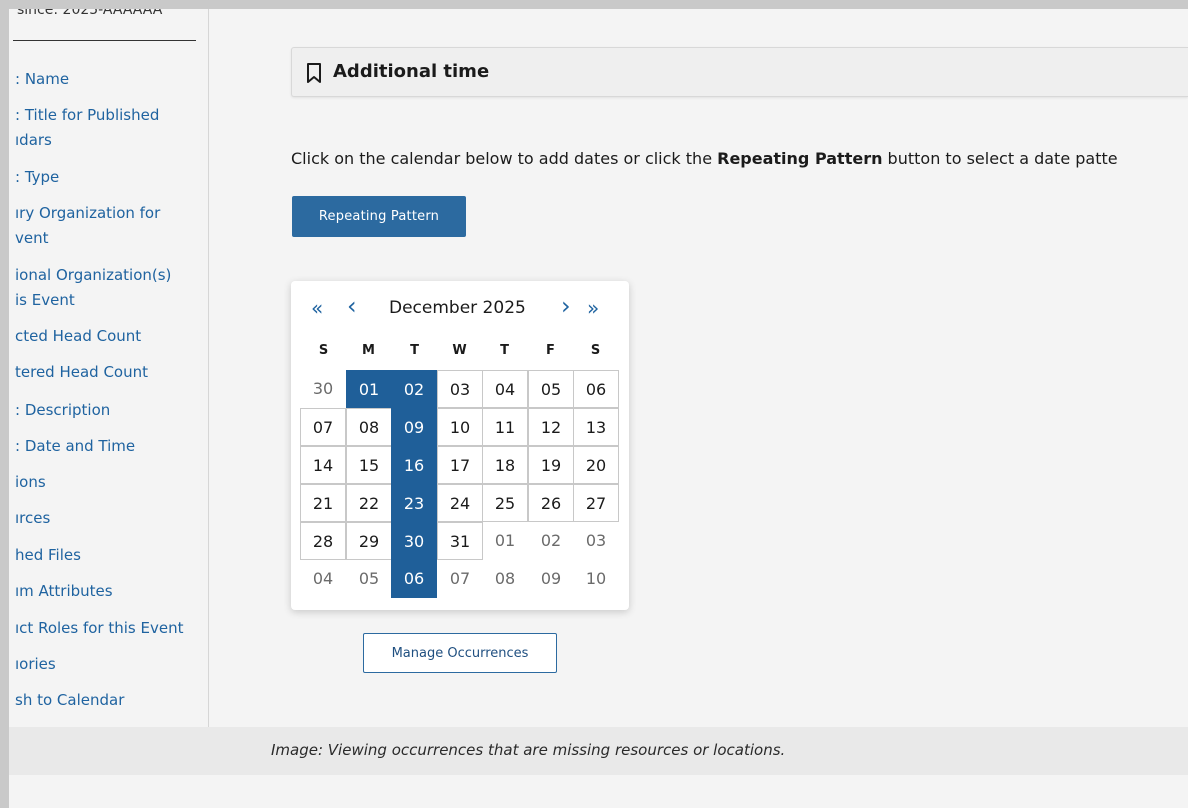 This screenshot has height=808, width=1188. Describe the element at coordinates (596, 389) in the screenshot. I see `calendar-day: 06` at that location.